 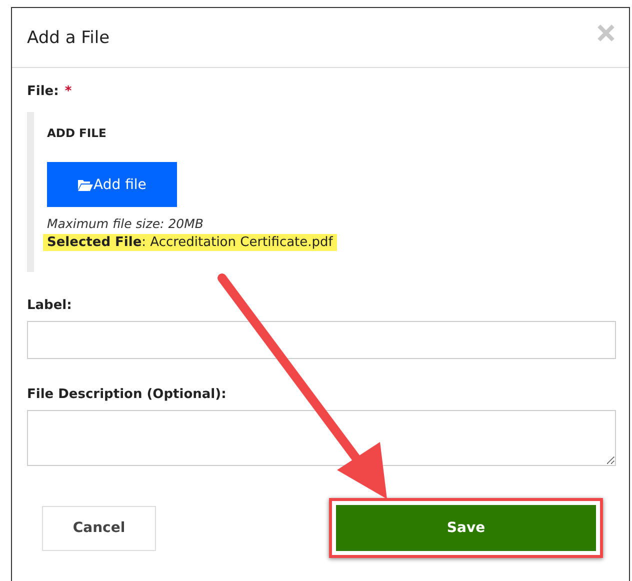 I want to click on dialog-title: Add a File, so click(x=68, y=38).